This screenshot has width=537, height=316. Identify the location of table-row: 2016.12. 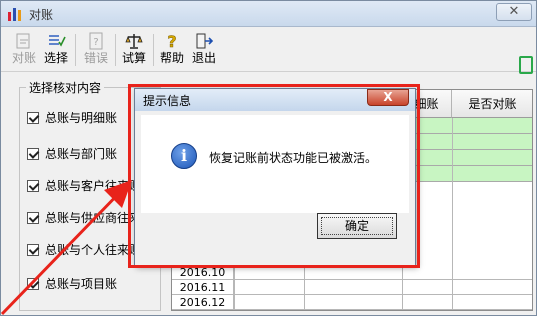
(352, 302).